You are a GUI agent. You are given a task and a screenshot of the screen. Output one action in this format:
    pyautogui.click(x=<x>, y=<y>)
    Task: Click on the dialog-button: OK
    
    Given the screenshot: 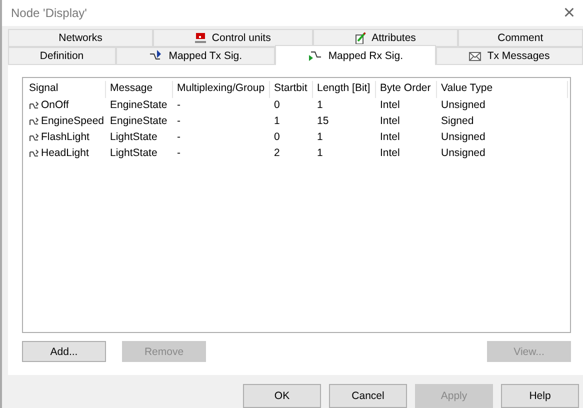 What is the action you would take?
    pyautogui.click(x=282, y=396)
    